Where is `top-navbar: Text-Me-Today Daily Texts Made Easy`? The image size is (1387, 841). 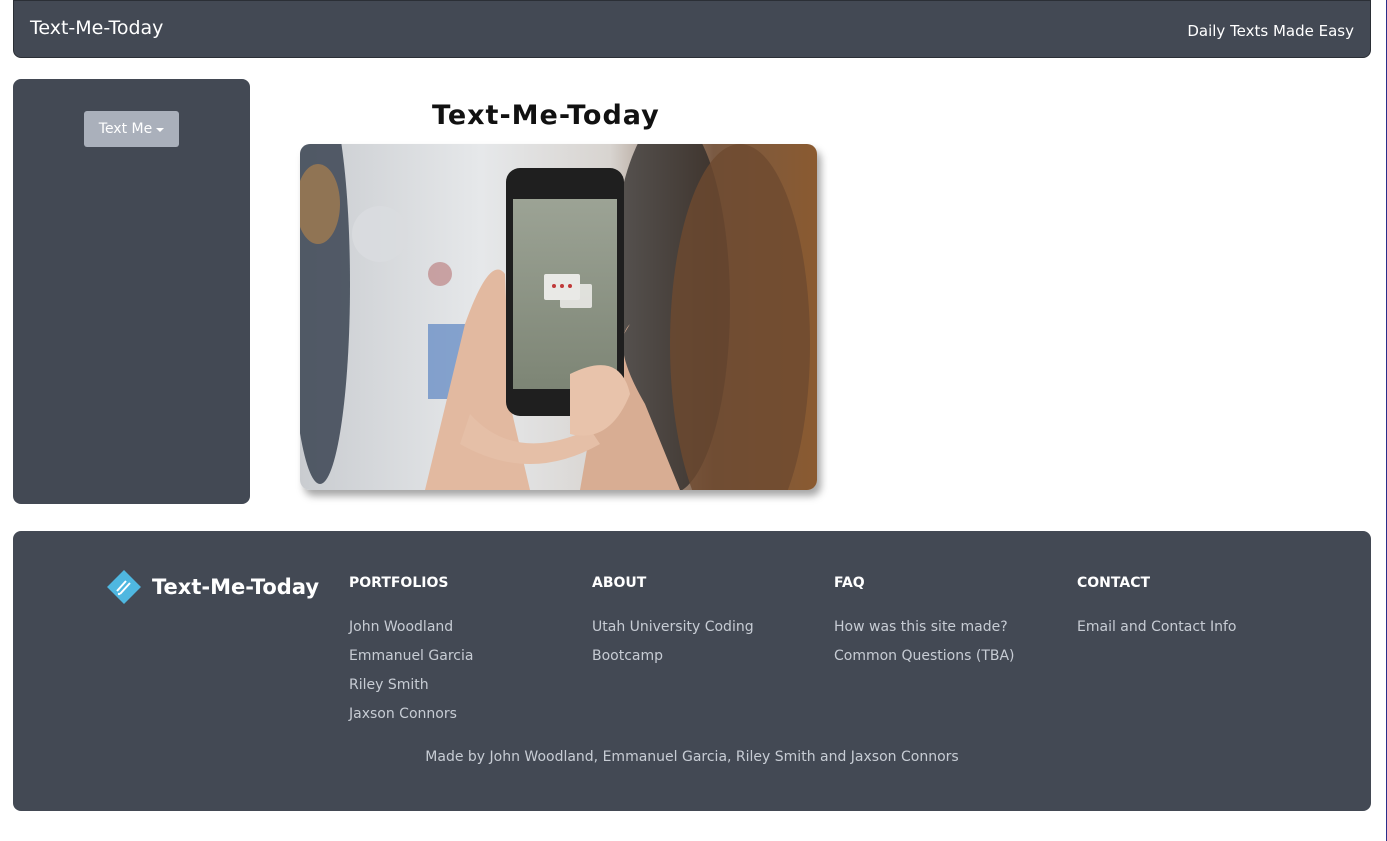 top-navbar: Text-Me-Today Daily Texts Made Easy is located at coordinates (692, 29).